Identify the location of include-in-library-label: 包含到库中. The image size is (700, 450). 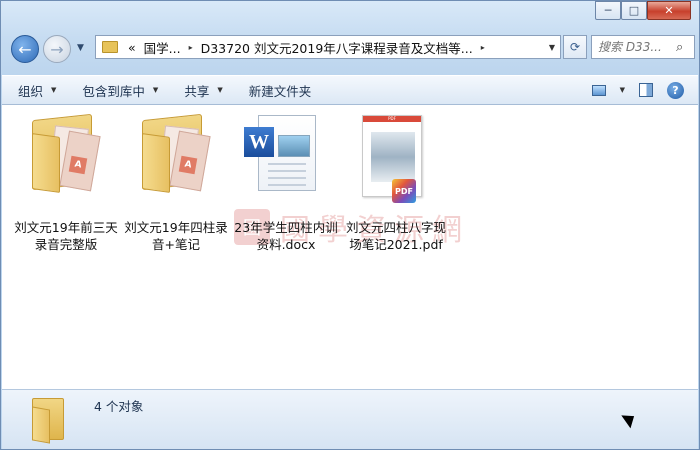
(113, 91).